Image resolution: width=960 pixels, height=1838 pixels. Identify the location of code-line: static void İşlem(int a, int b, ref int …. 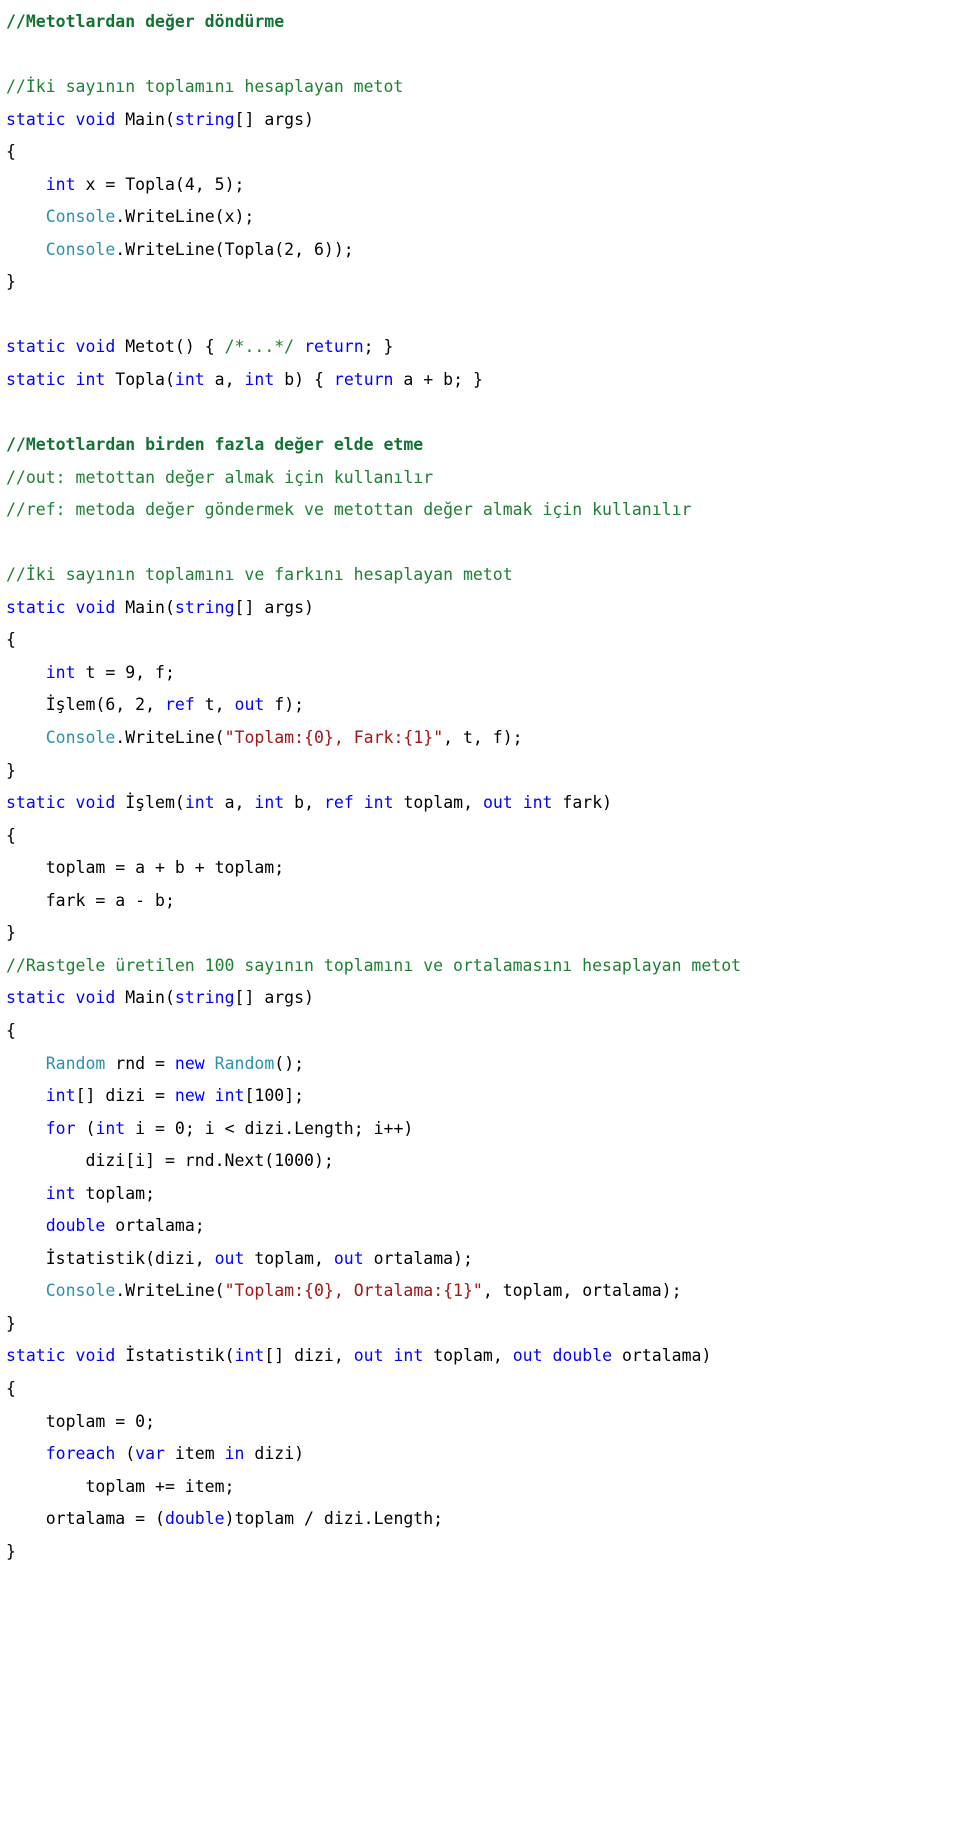
(483, 803).